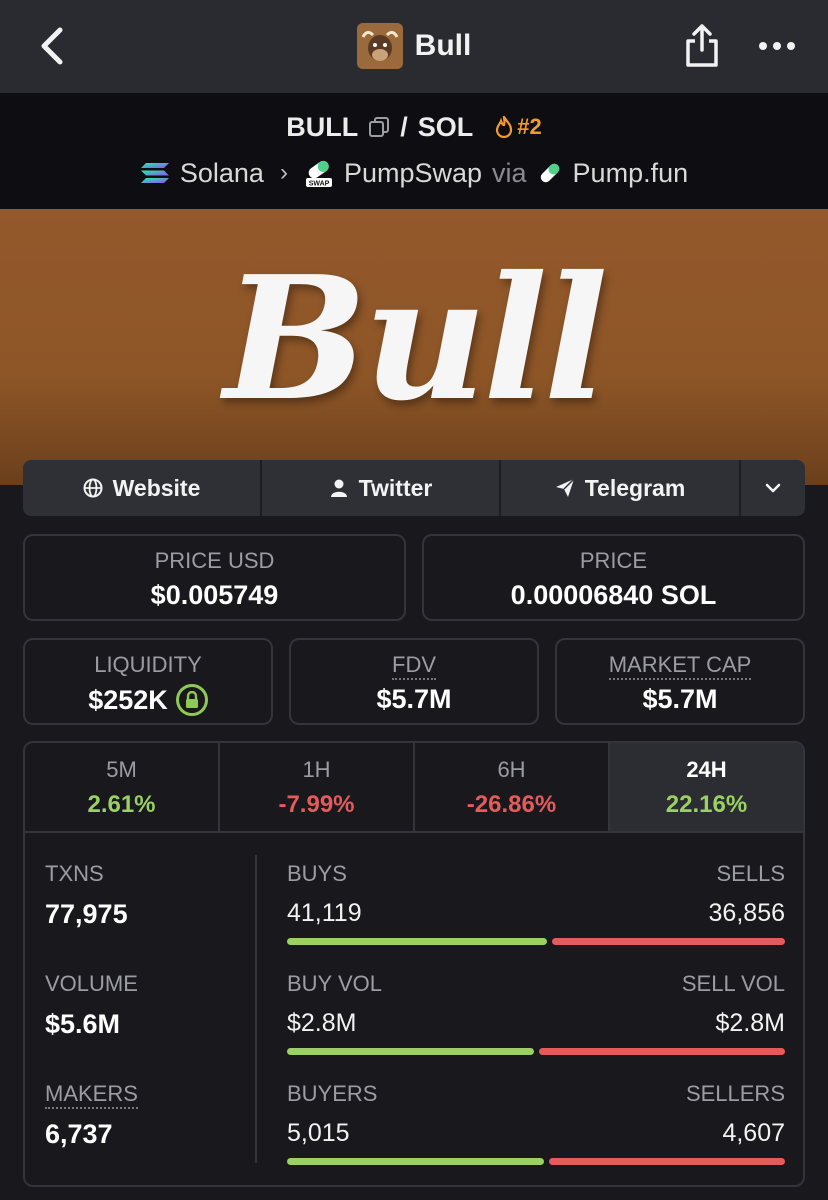 Image resolution: width=828 pixels, height=1200 pixels. What do you see at coordinates (214, 560) in the screenshot?
I see `price-usd-label: PRICE USD` at bounding box center [214, 560].